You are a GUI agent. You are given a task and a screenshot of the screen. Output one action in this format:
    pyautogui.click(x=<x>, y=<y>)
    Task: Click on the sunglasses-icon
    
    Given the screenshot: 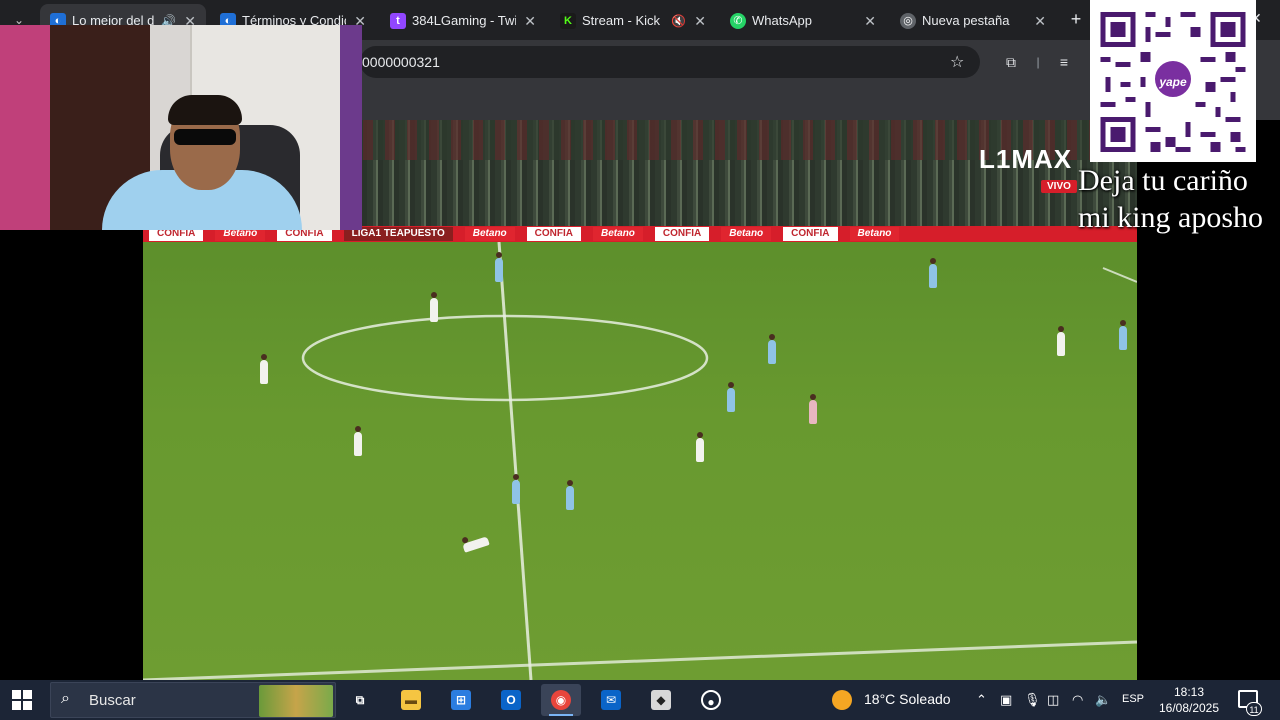 What is the action you would take?
    pyautogui.click(x=205, y=137)
    